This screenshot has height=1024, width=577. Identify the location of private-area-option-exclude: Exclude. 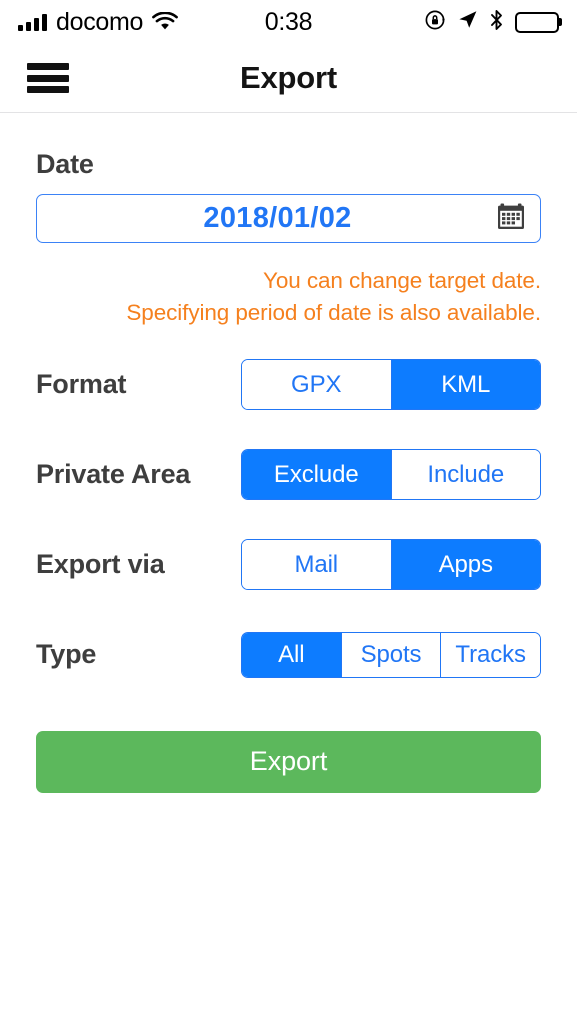
(317, 475).